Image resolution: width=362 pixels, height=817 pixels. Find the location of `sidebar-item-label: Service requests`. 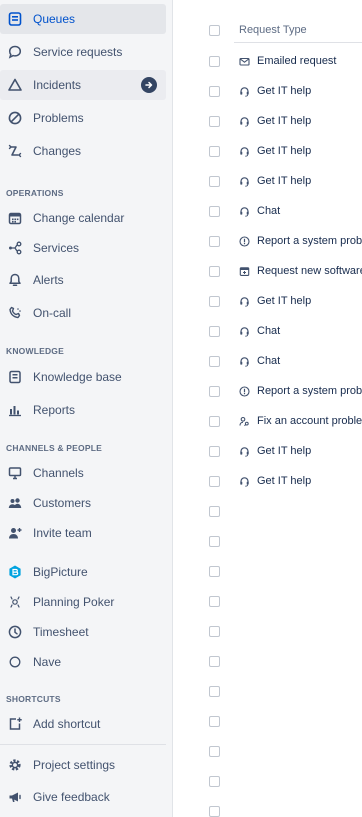

sidebar-item-label: Service requests is located at coordinates (78, 52).